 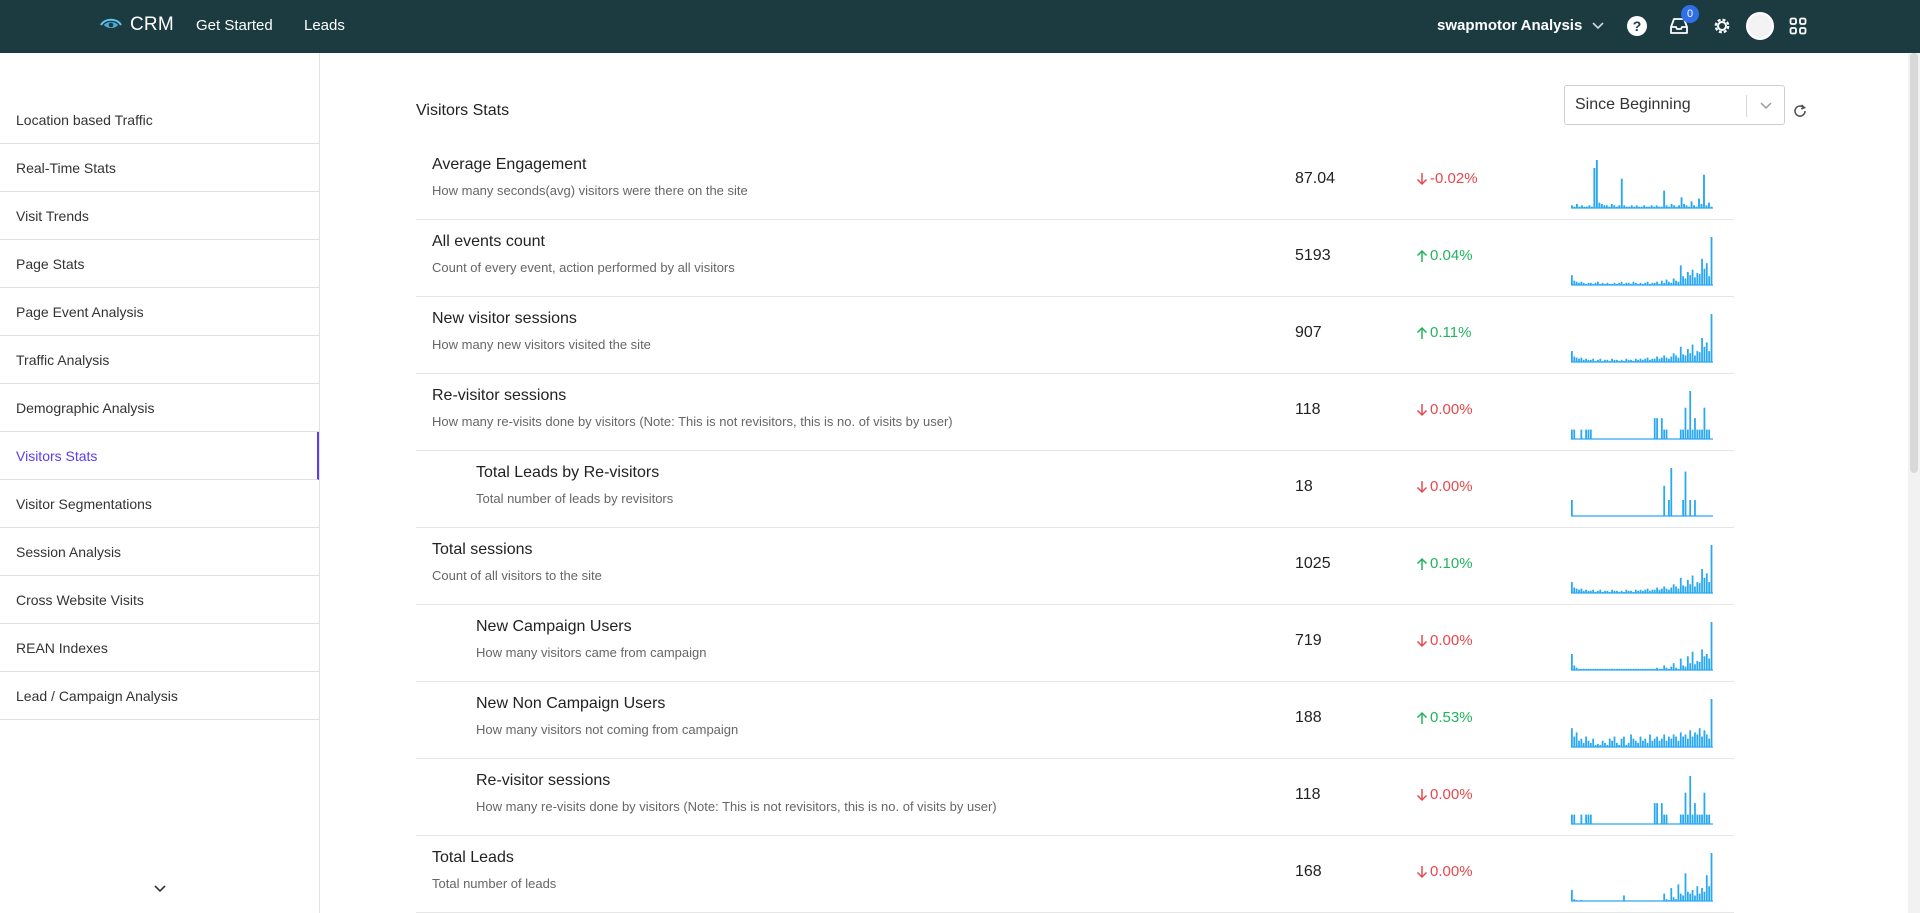 I want to click on inbox-icon: 0, so click(x=1682, y=22).